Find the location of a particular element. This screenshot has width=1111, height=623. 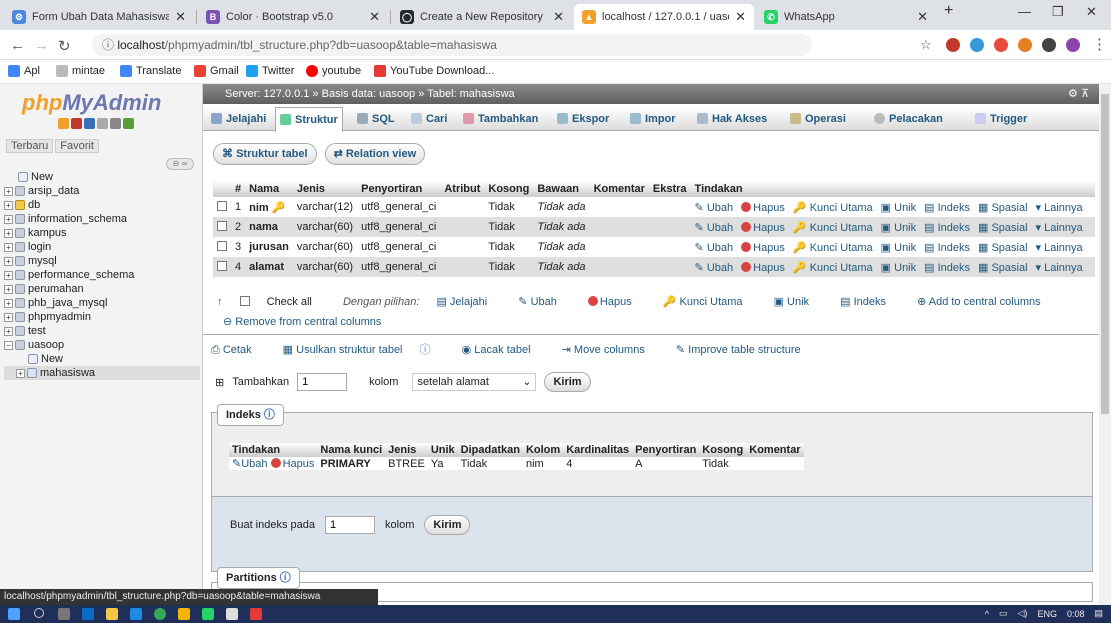

tree-item-db: + phpmyadmin is located at coordinates (102, 317).